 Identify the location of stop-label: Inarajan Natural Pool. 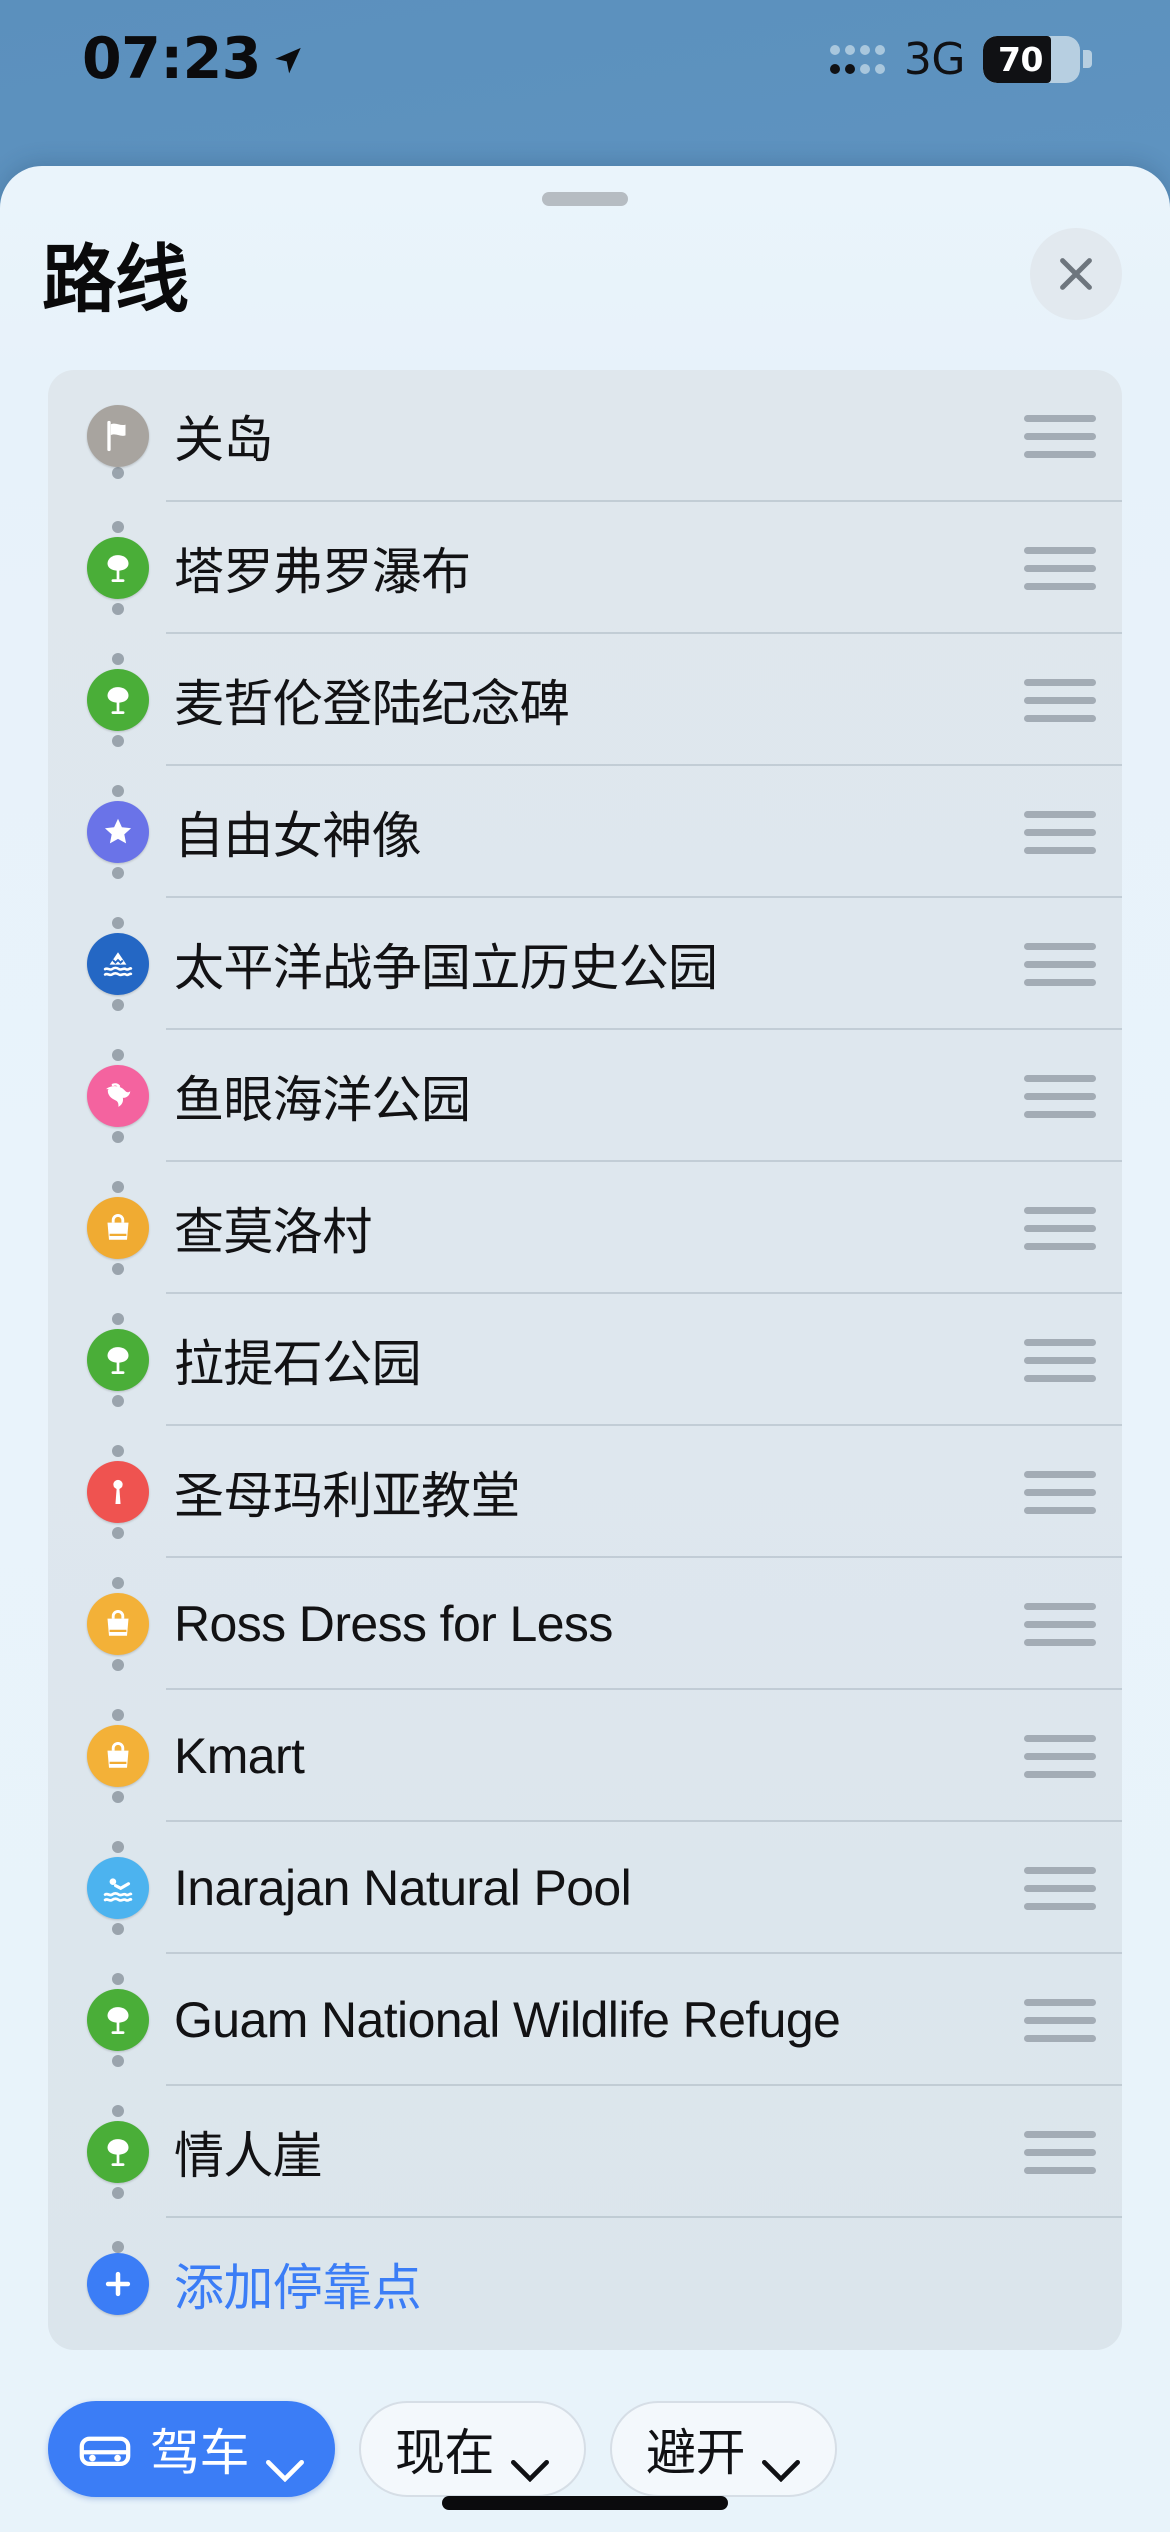
(403, 1888).